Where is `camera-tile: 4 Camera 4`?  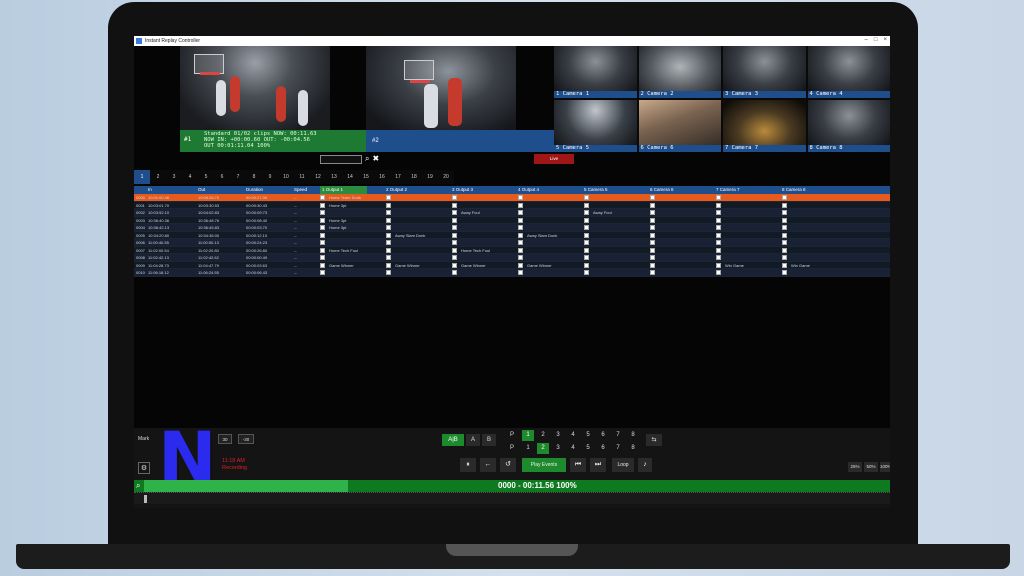
camera-tile: 4 Camera 4 is located at coordinates (848, 72).